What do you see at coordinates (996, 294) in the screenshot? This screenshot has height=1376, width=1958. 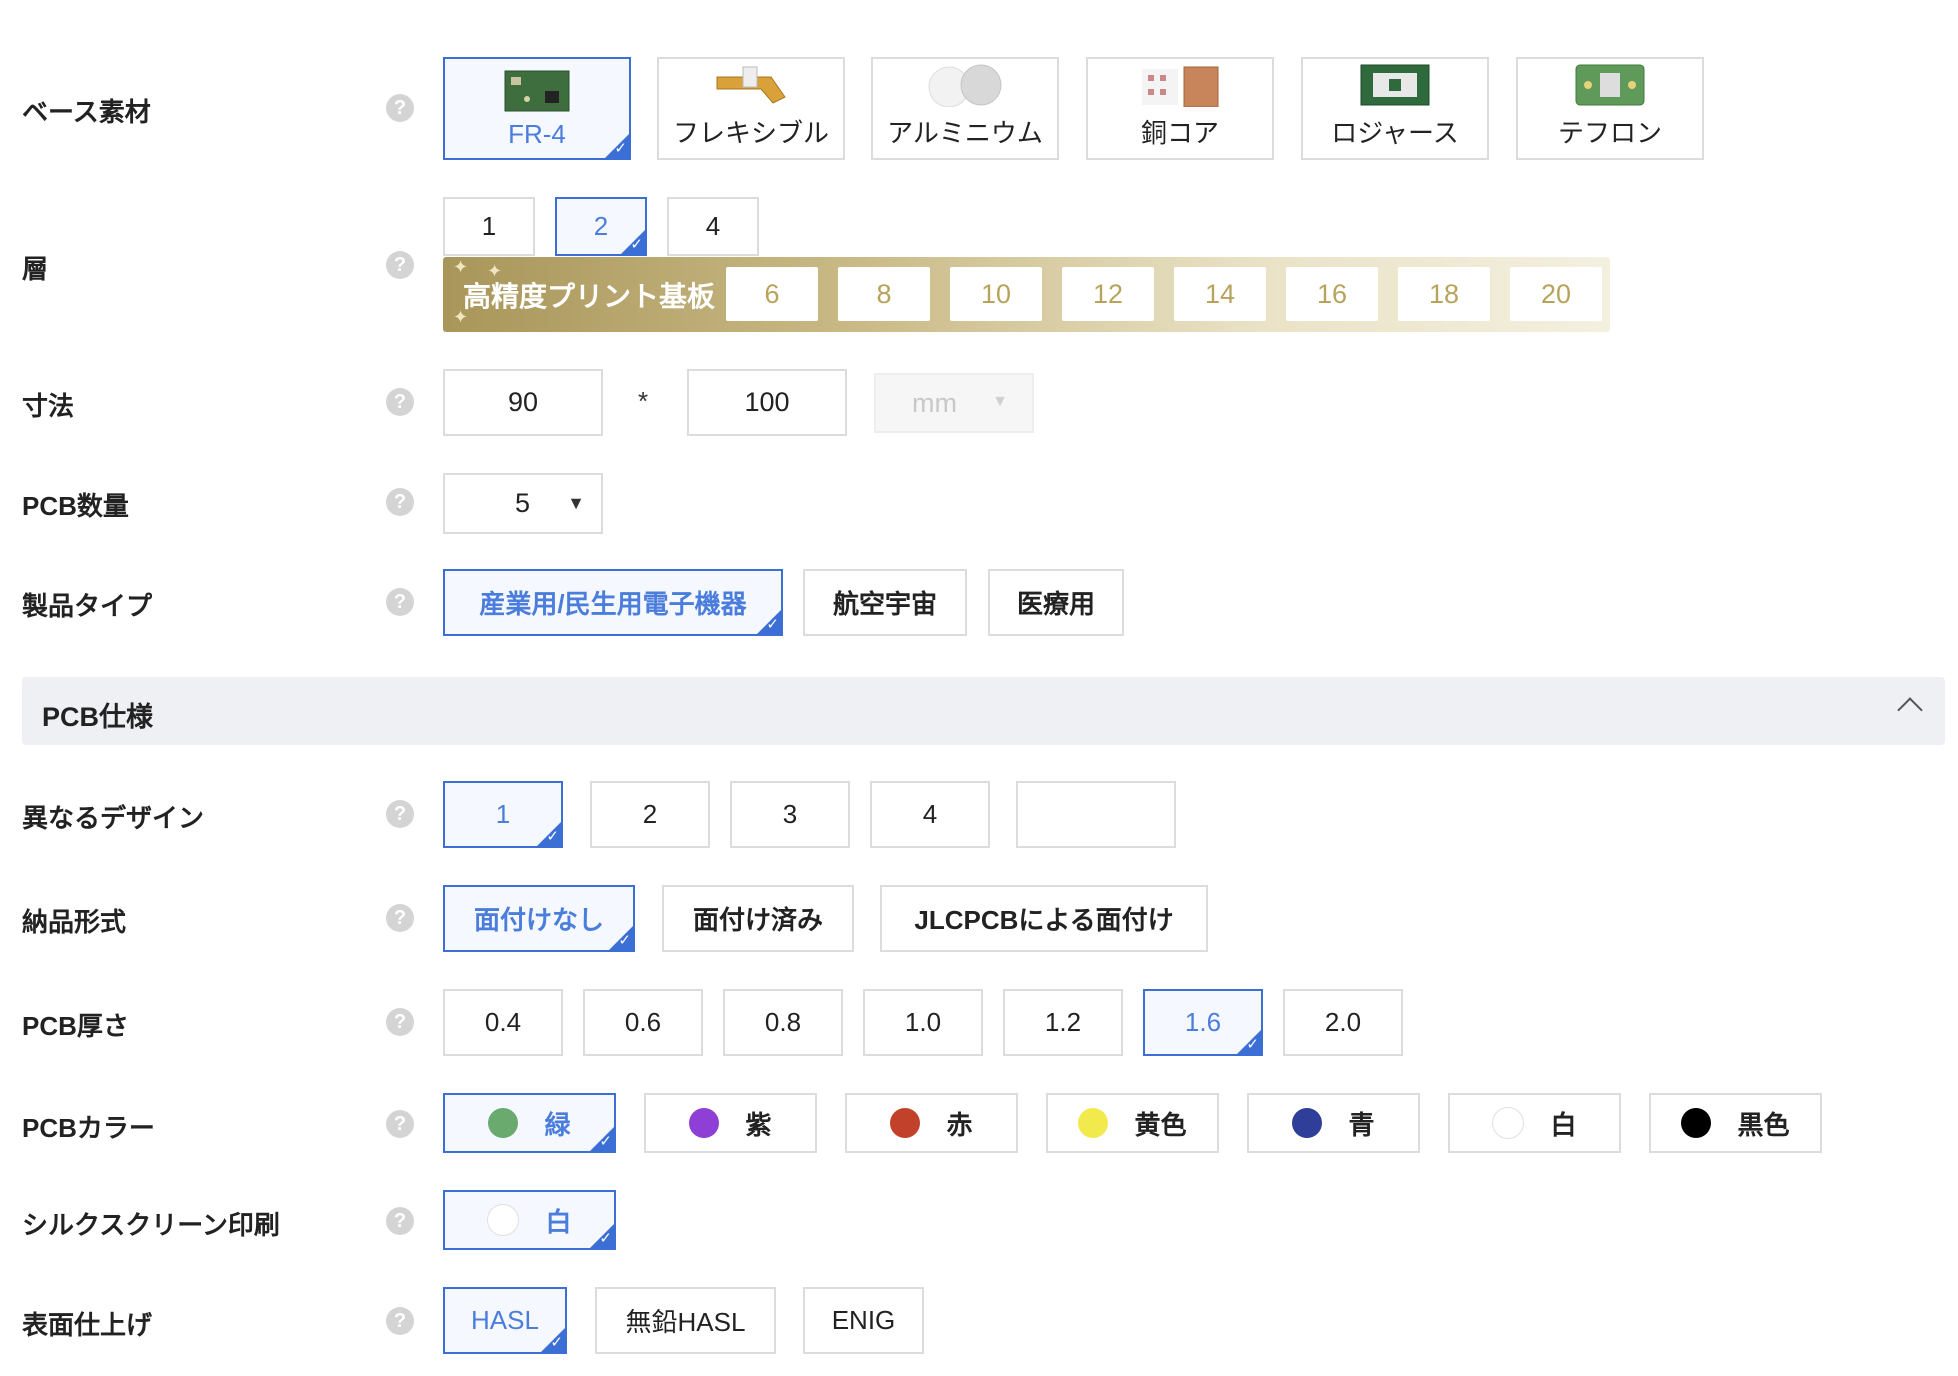 I see `hdi-layer-option-10: 10` at bounding box center [996, 294].